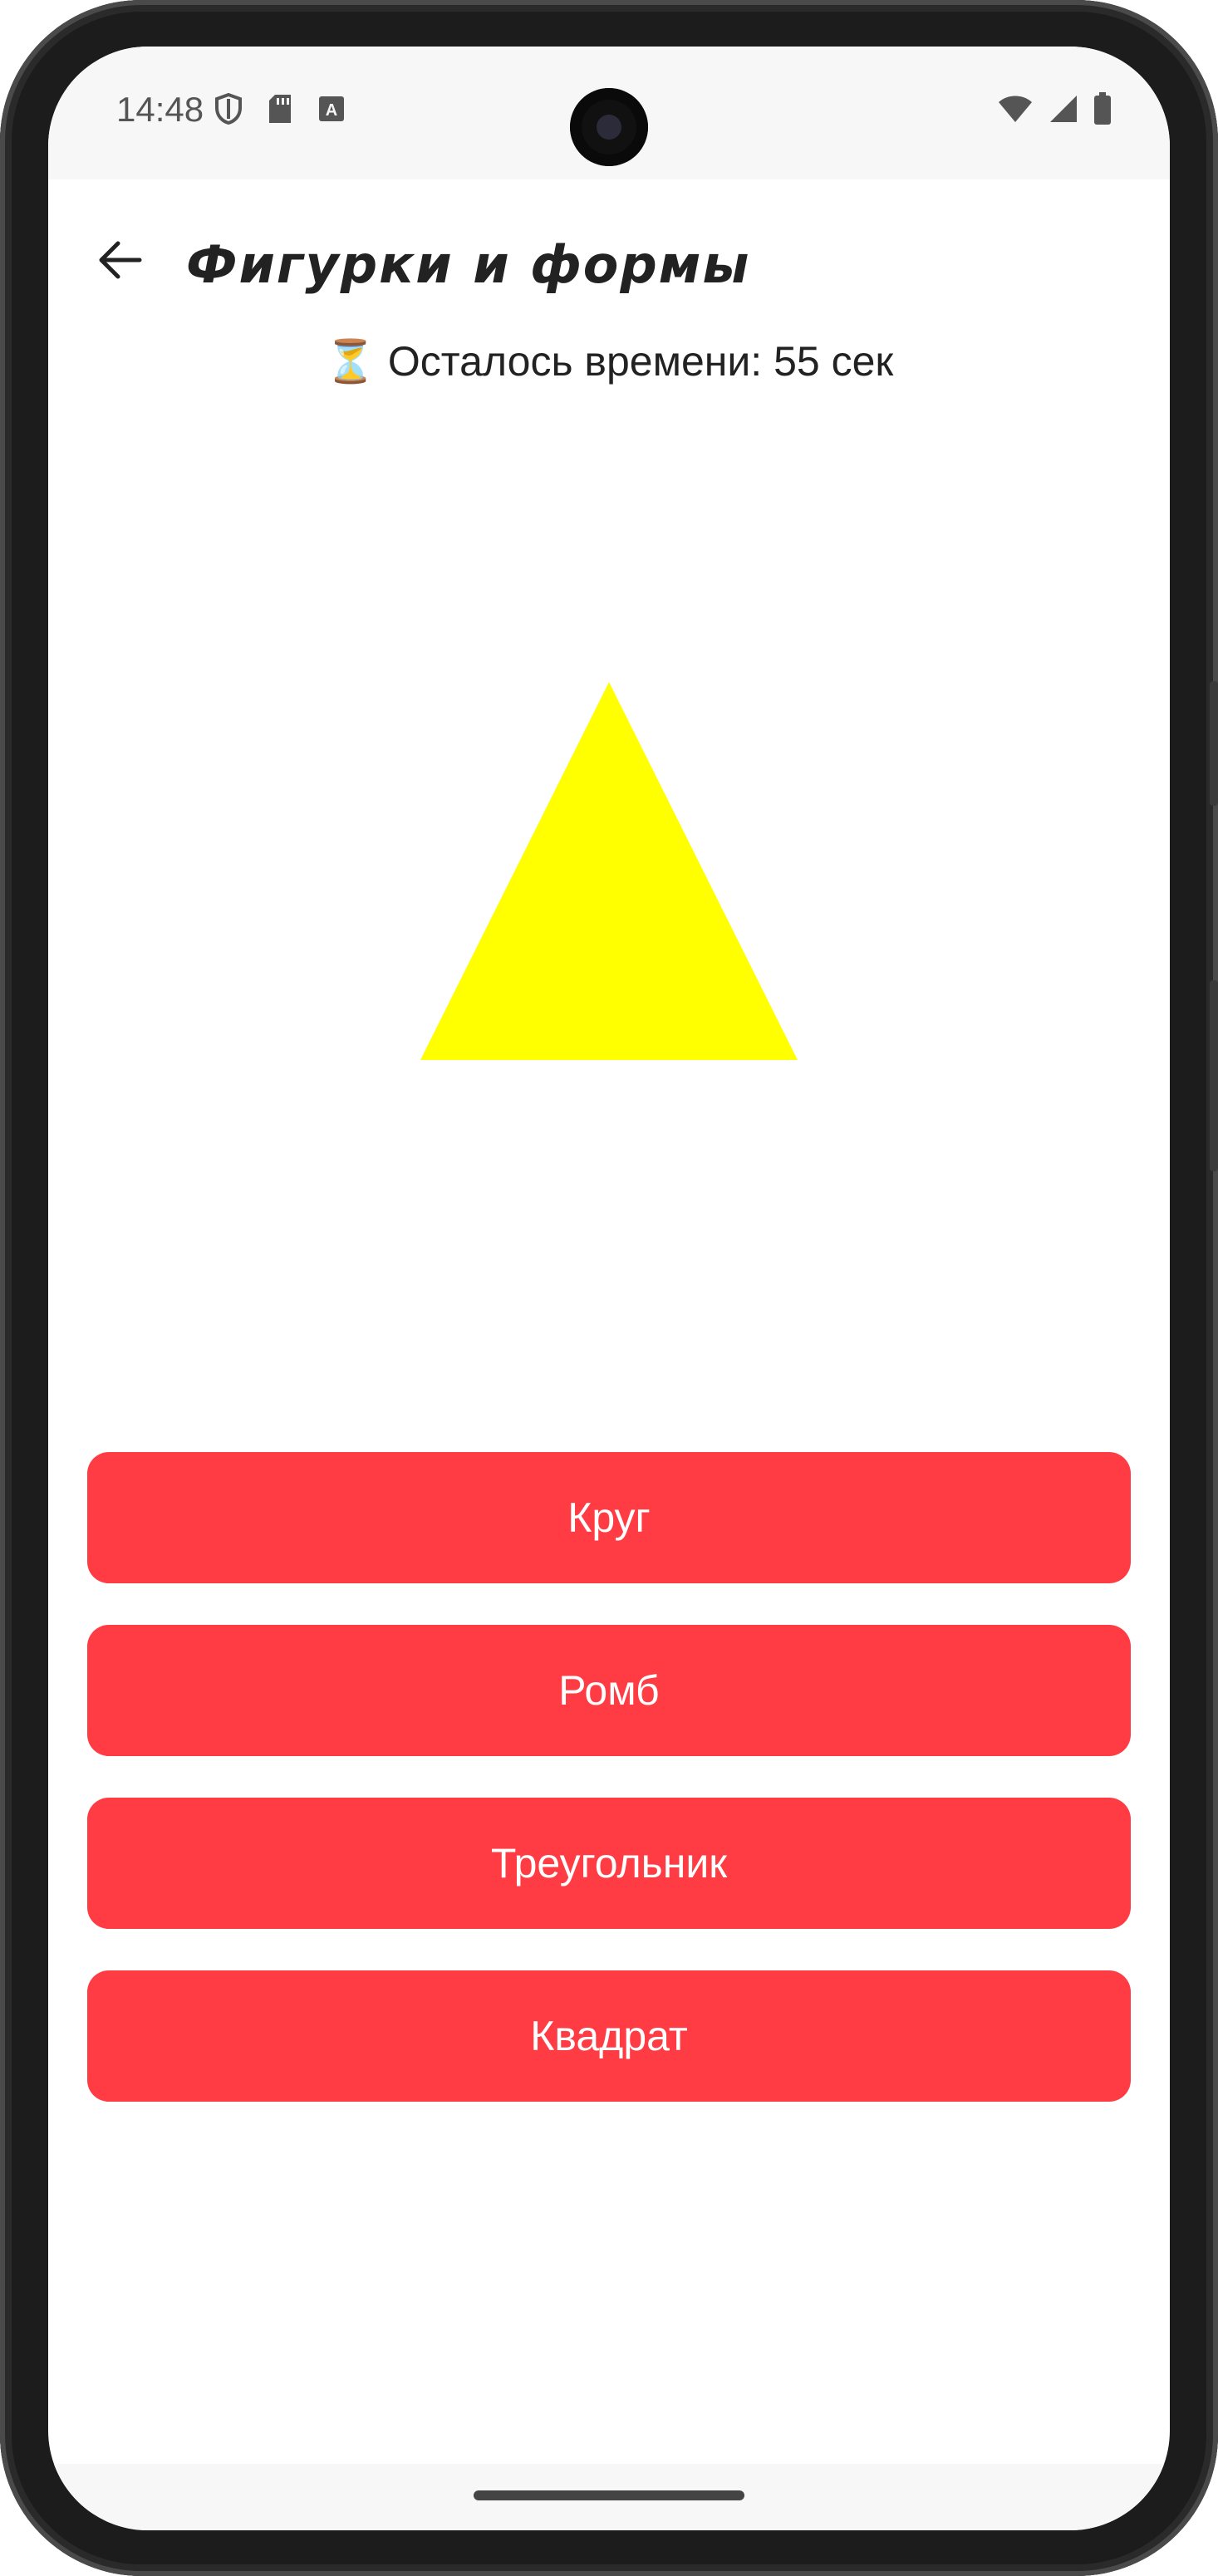 This screenshot has height=2576, width=1218. I want to click on wifi-icon, so click(1015, 109).